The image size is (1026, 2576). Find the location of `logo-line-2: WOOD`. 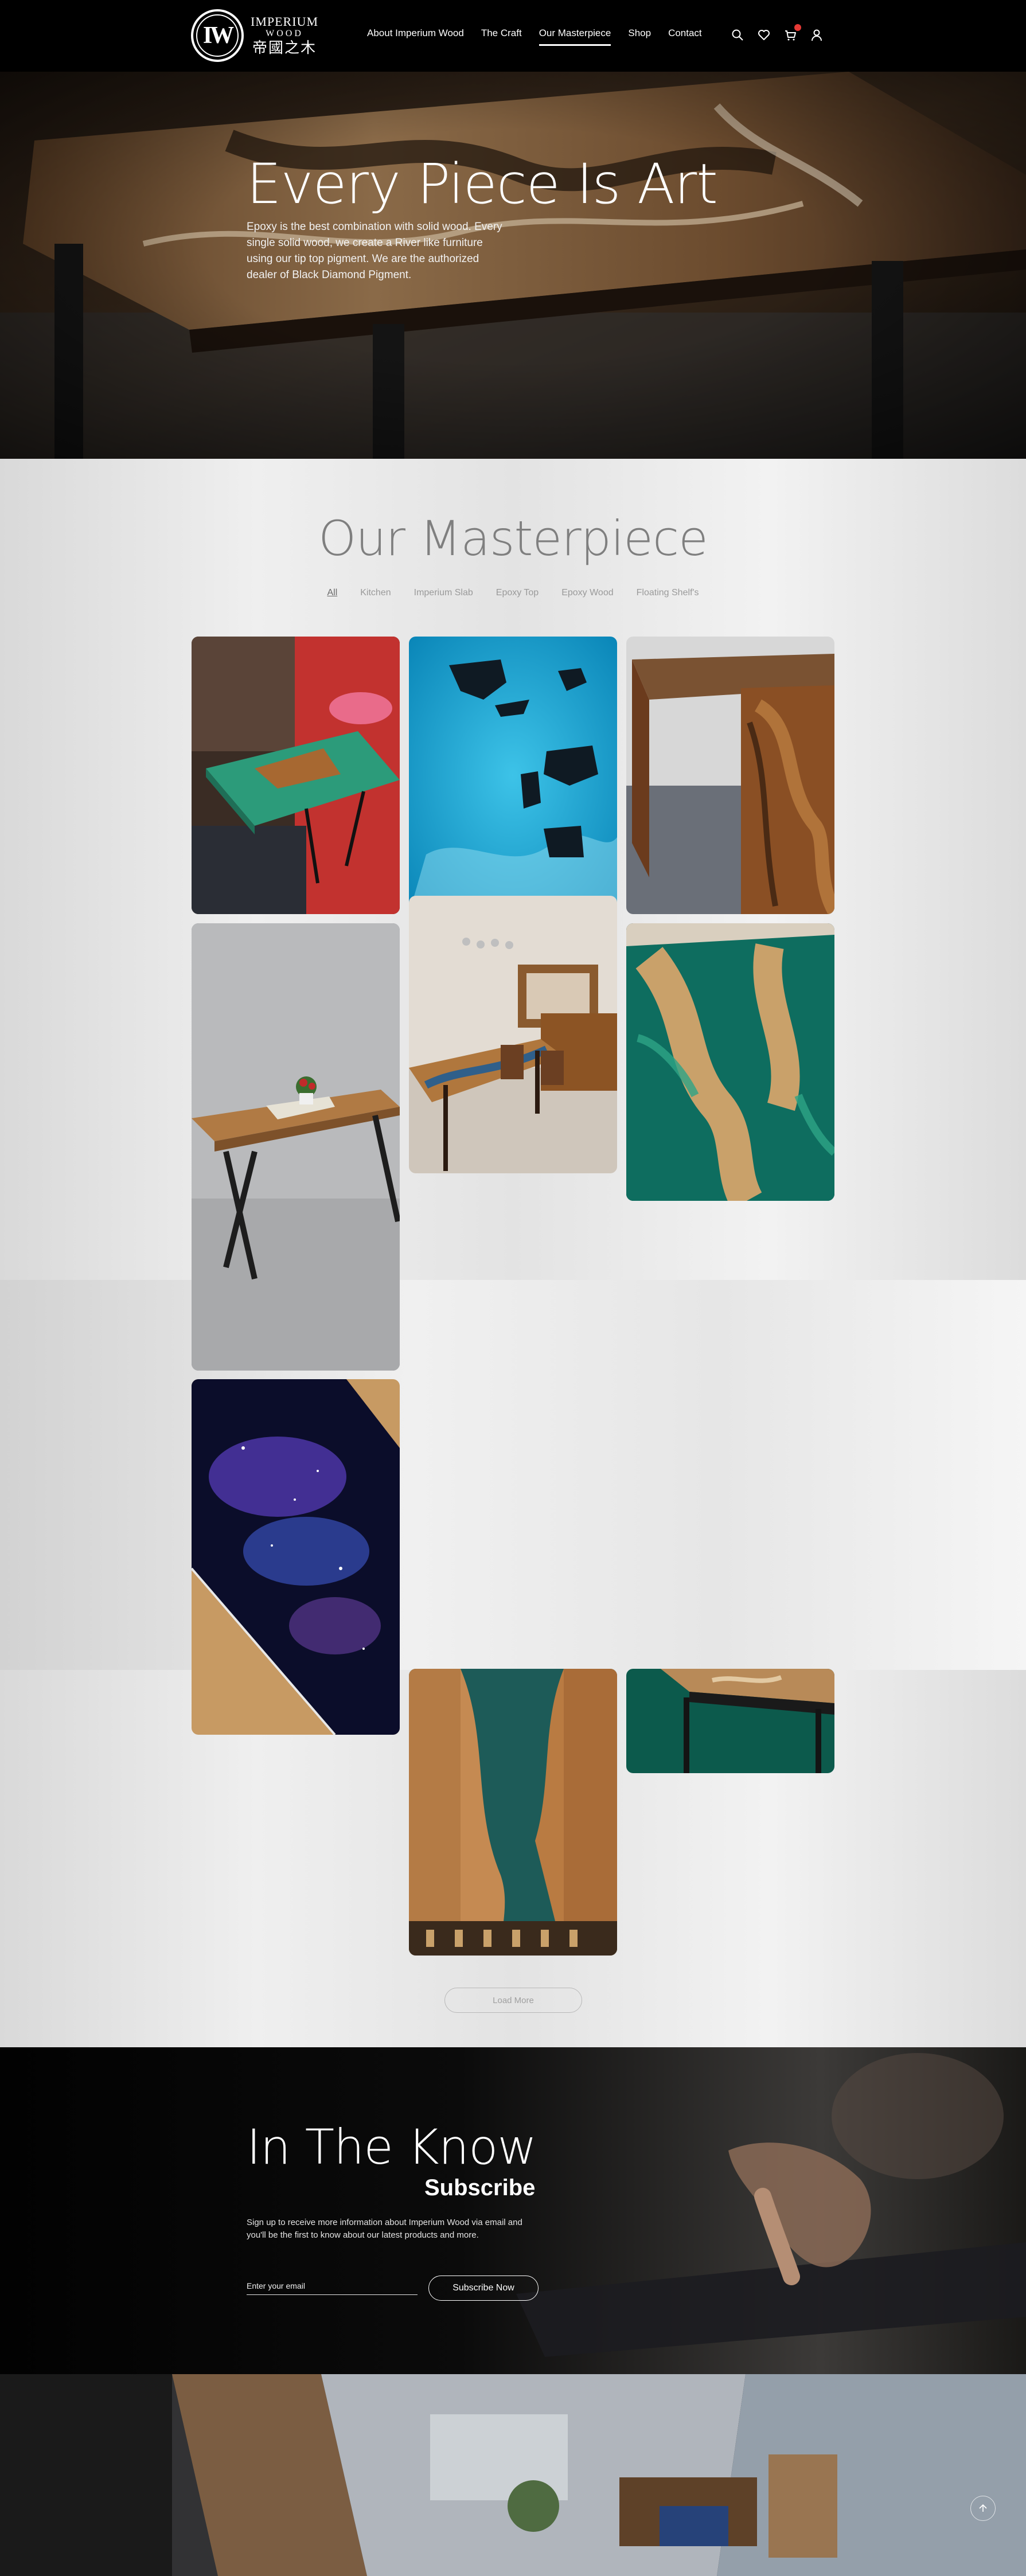

logo-line-2: WOOD is located at coordinates (284, 33).